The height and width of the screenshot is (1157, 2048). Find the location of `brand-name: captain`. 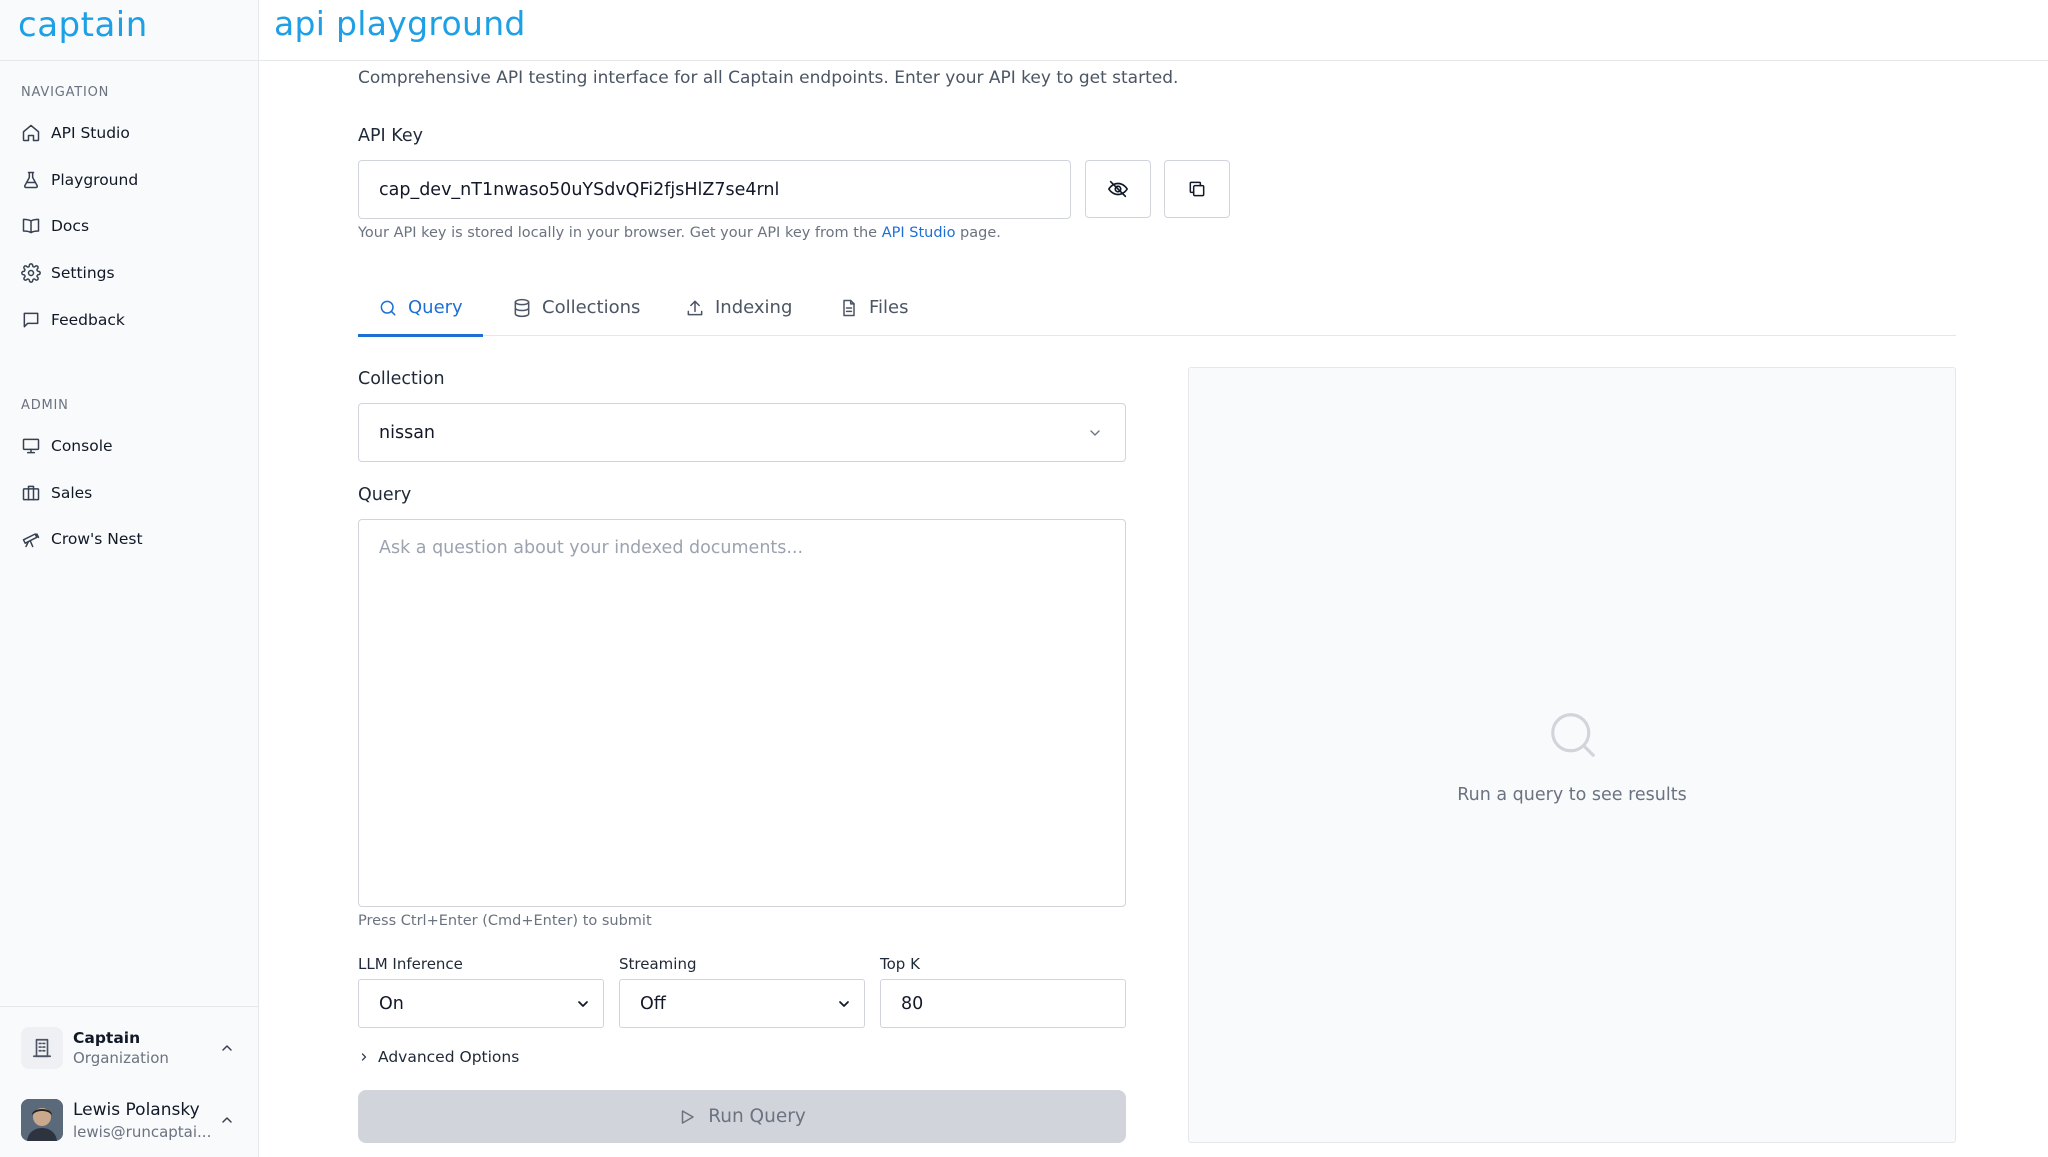

brand-name: captain is located at coordinates (83, 25).